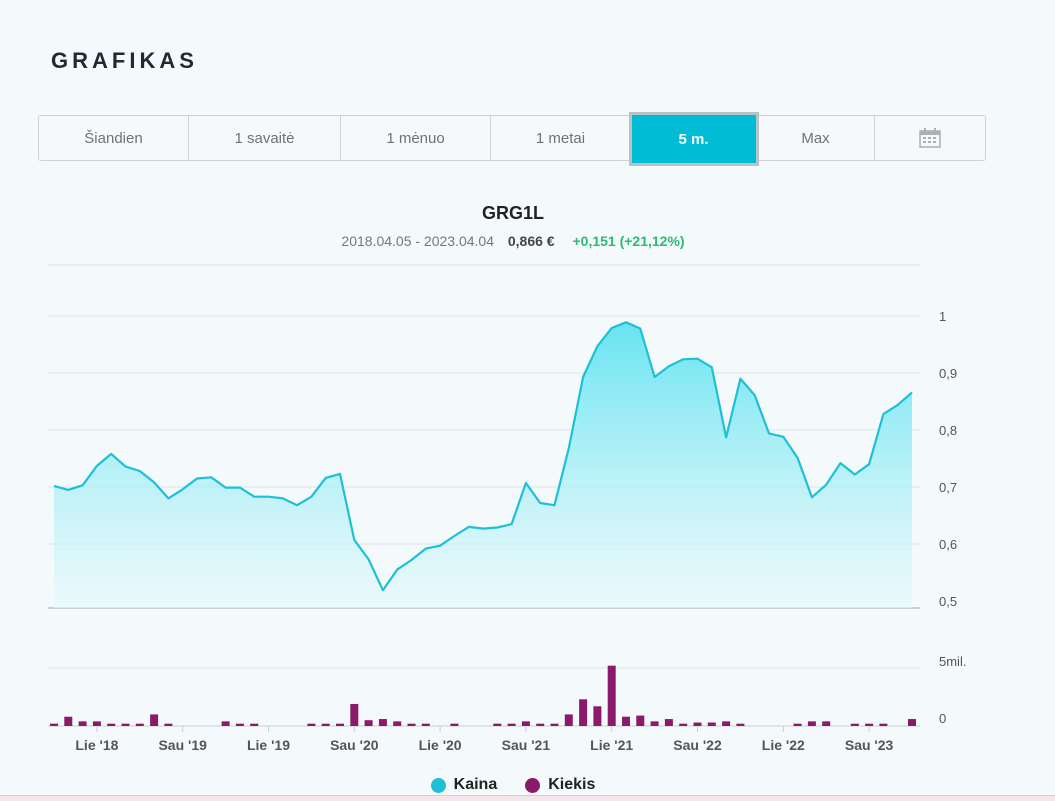 The width and height of the screenshot is (1055, 801). Describe the element at coordinates (532, 785) in the screenshot. I see `legend-swatch-kiekis` at that location.